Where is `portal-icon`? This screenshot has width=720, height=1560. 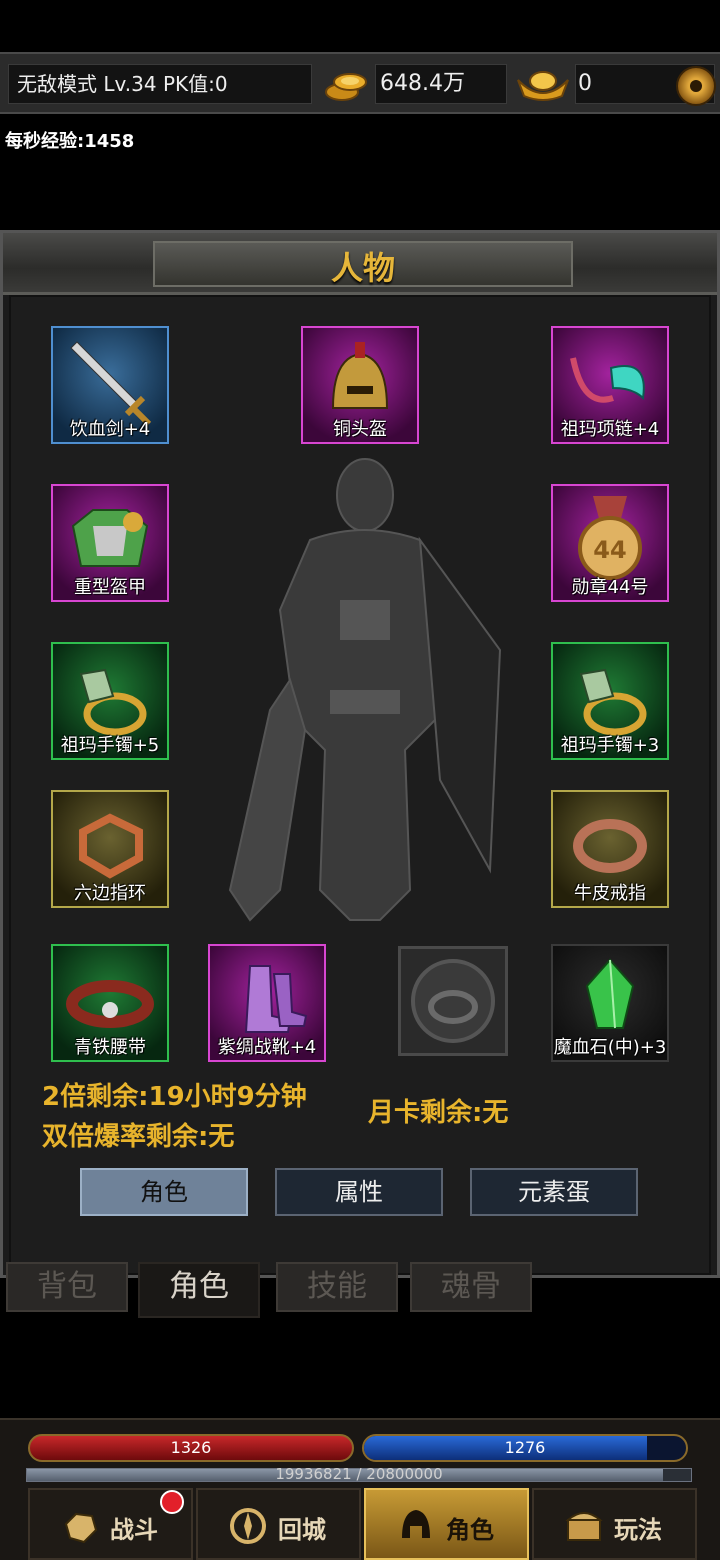
portal-icon is located at coordinates (248, 1526).